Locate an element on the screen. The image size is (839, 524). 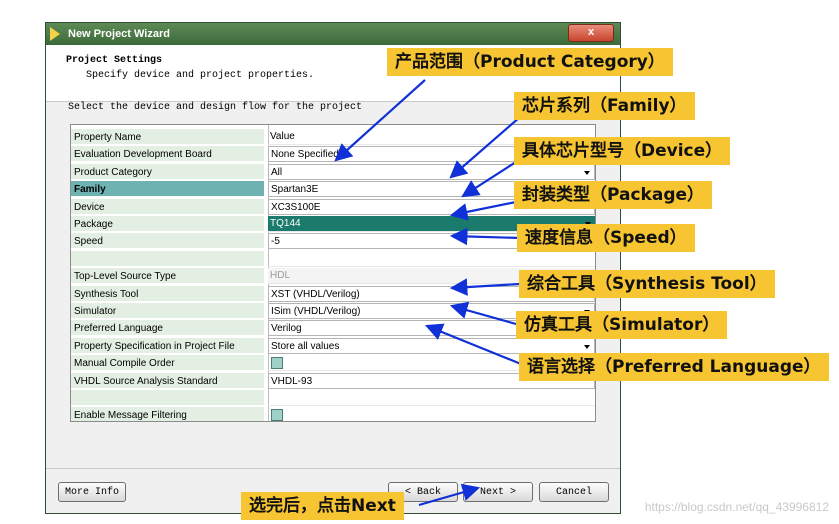
callout-preferred-language: 语言选择（Preferred Language） is located at coordinates (674, 367).